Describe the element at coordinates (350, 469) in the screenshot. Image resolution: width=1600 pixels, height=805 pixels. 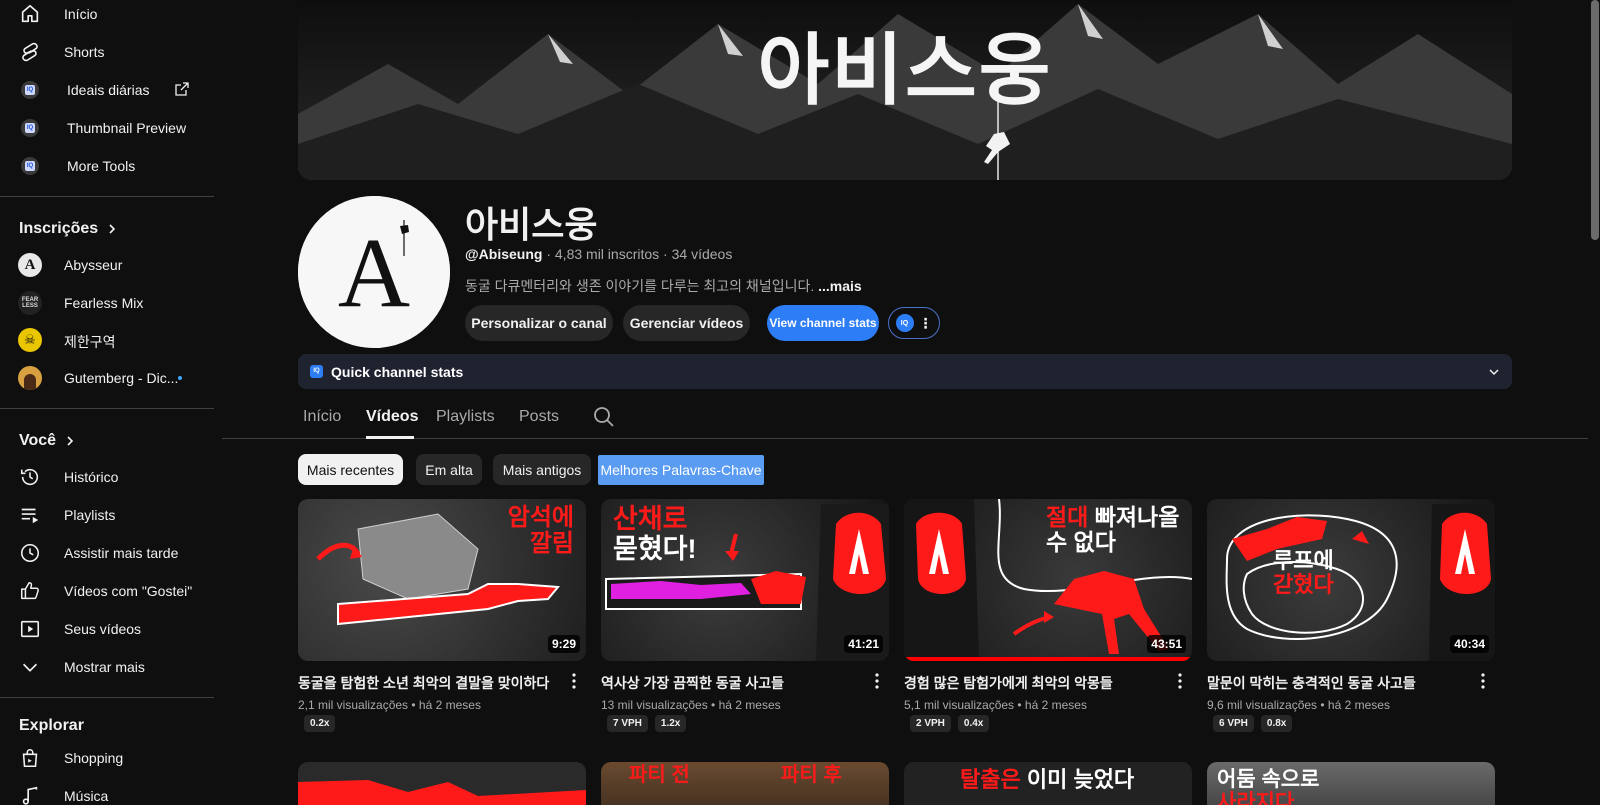
I see `chip-mais-recentes: Mais recentes` at that location.